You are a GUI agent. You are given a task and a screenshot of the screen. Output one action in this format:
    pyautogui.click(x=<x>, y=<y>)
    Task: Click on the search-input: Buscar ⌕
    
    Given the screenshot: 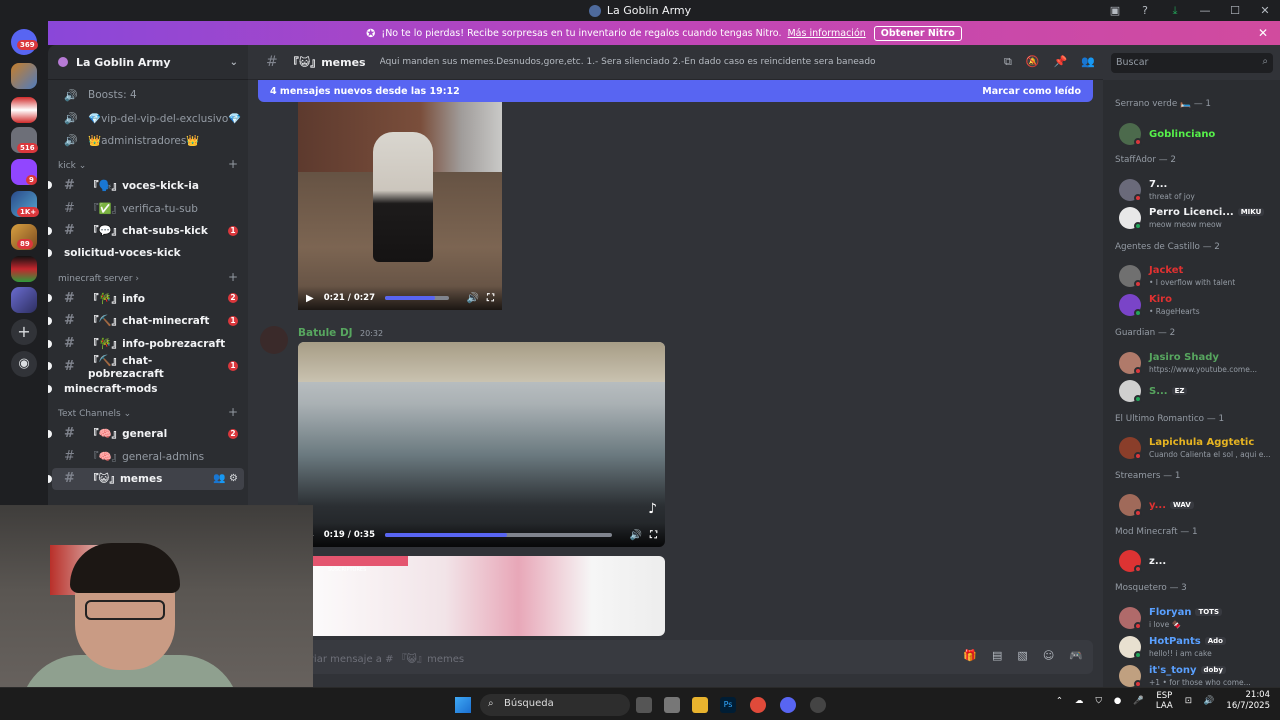 What is the action you would take?
    pyautogui.click(x=1192, y=63)
    